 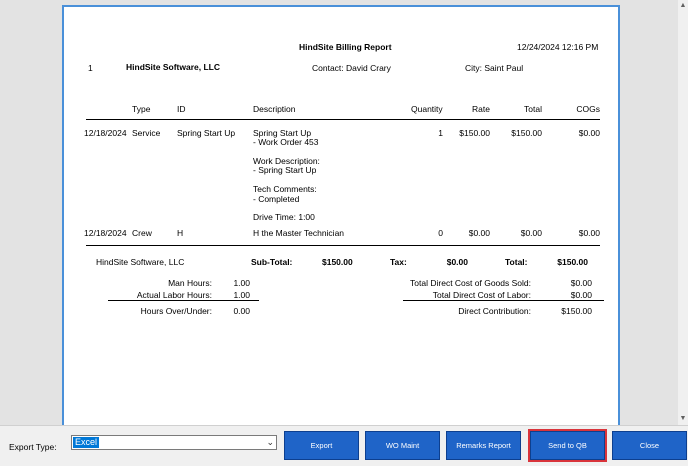 What do you see at coordinates (440, 233) in the screenshot?
I see `row-quantity: 0` at bounding box center [440, 233].